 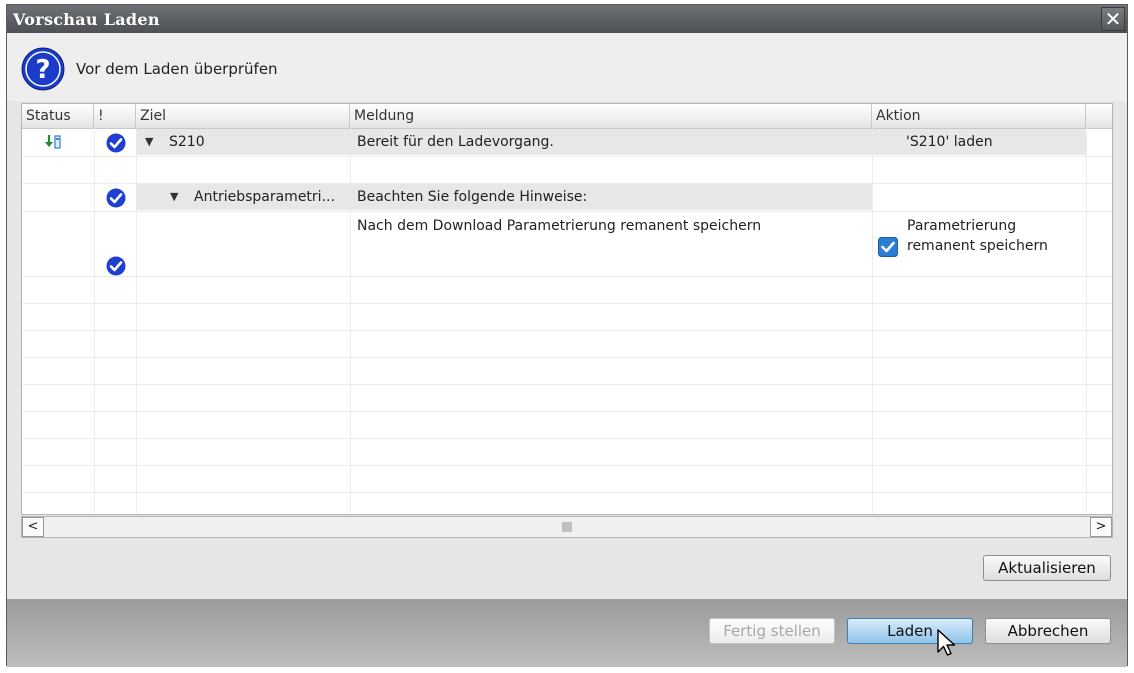 I want to click on column-header-aktion: Aktion, so click(x=979, y=116).